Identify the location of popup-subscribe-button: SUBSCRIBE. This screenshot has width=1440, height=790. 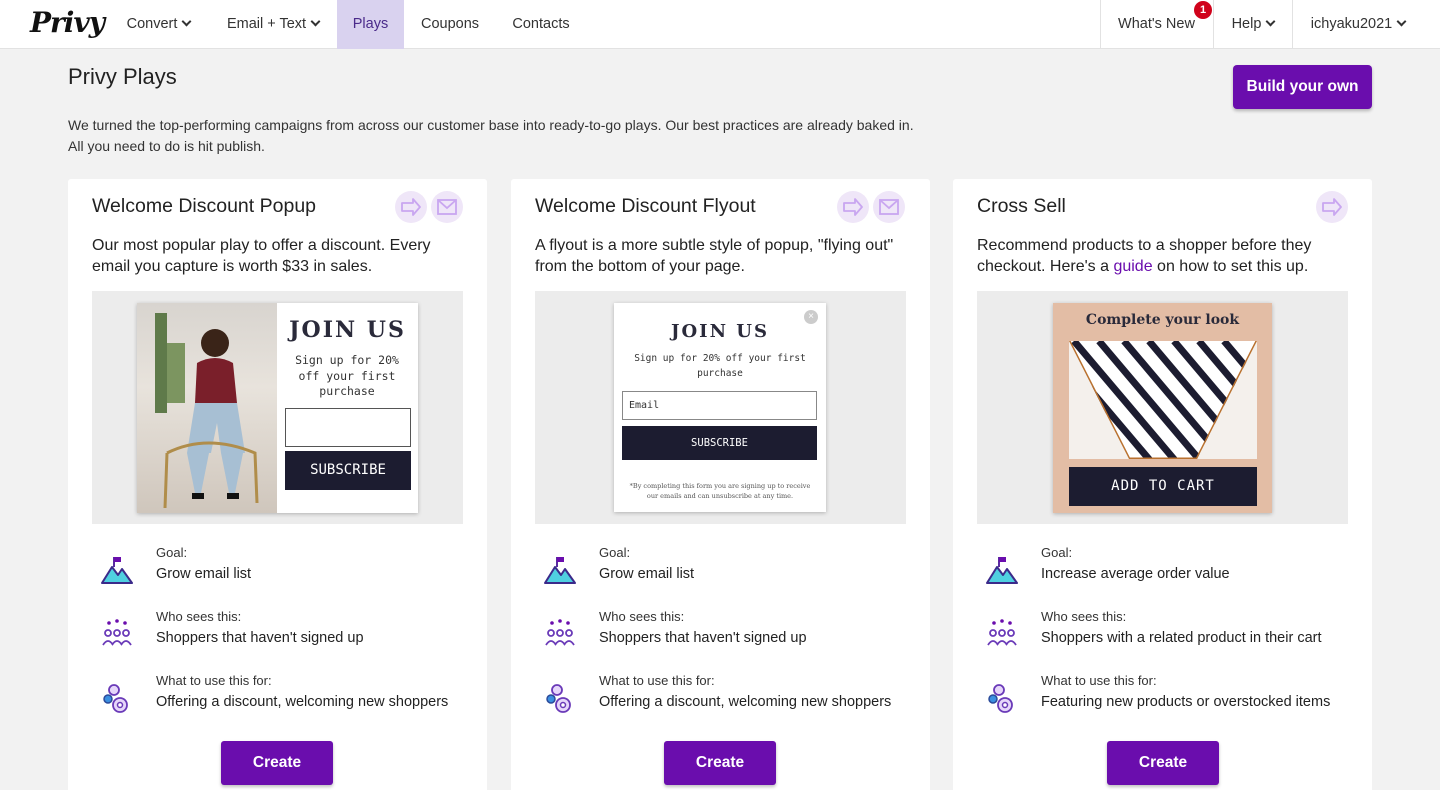
(348, 470).